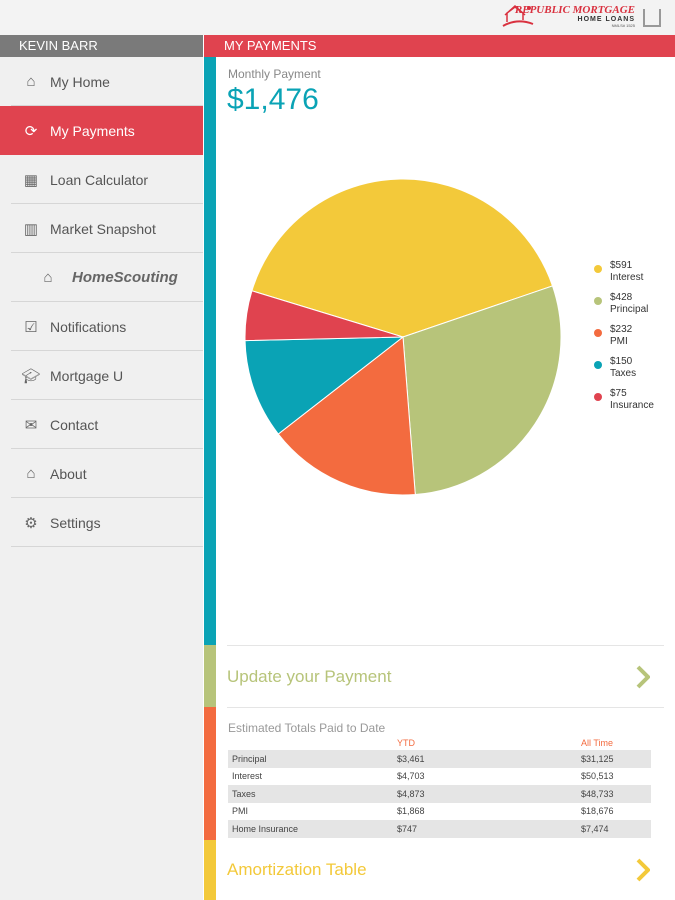 The height and width of the screenshot is (900, 675). What do you see at coordinates (31, 180) in the screenshot?
I see `calculator-icon: ▦` at bounding box center [31, 180].